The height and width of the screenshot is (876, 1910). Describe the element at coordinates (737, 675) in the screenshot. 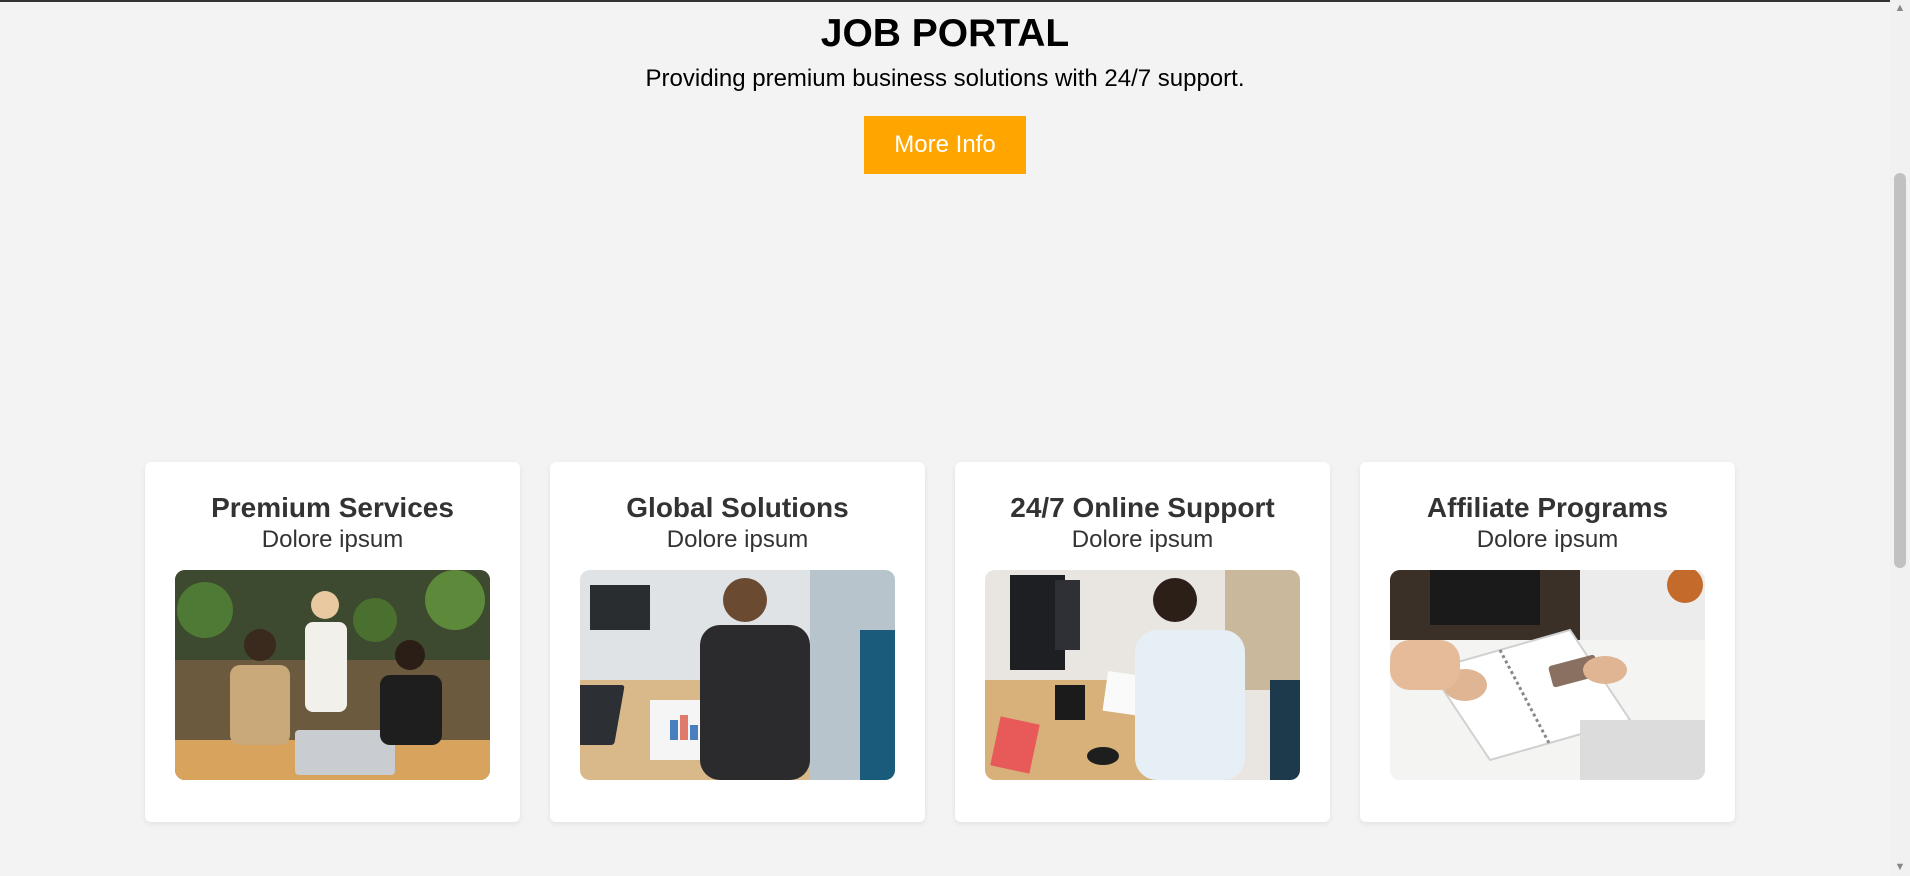

I see `businessman-reviewing-charts-photo` at that location.